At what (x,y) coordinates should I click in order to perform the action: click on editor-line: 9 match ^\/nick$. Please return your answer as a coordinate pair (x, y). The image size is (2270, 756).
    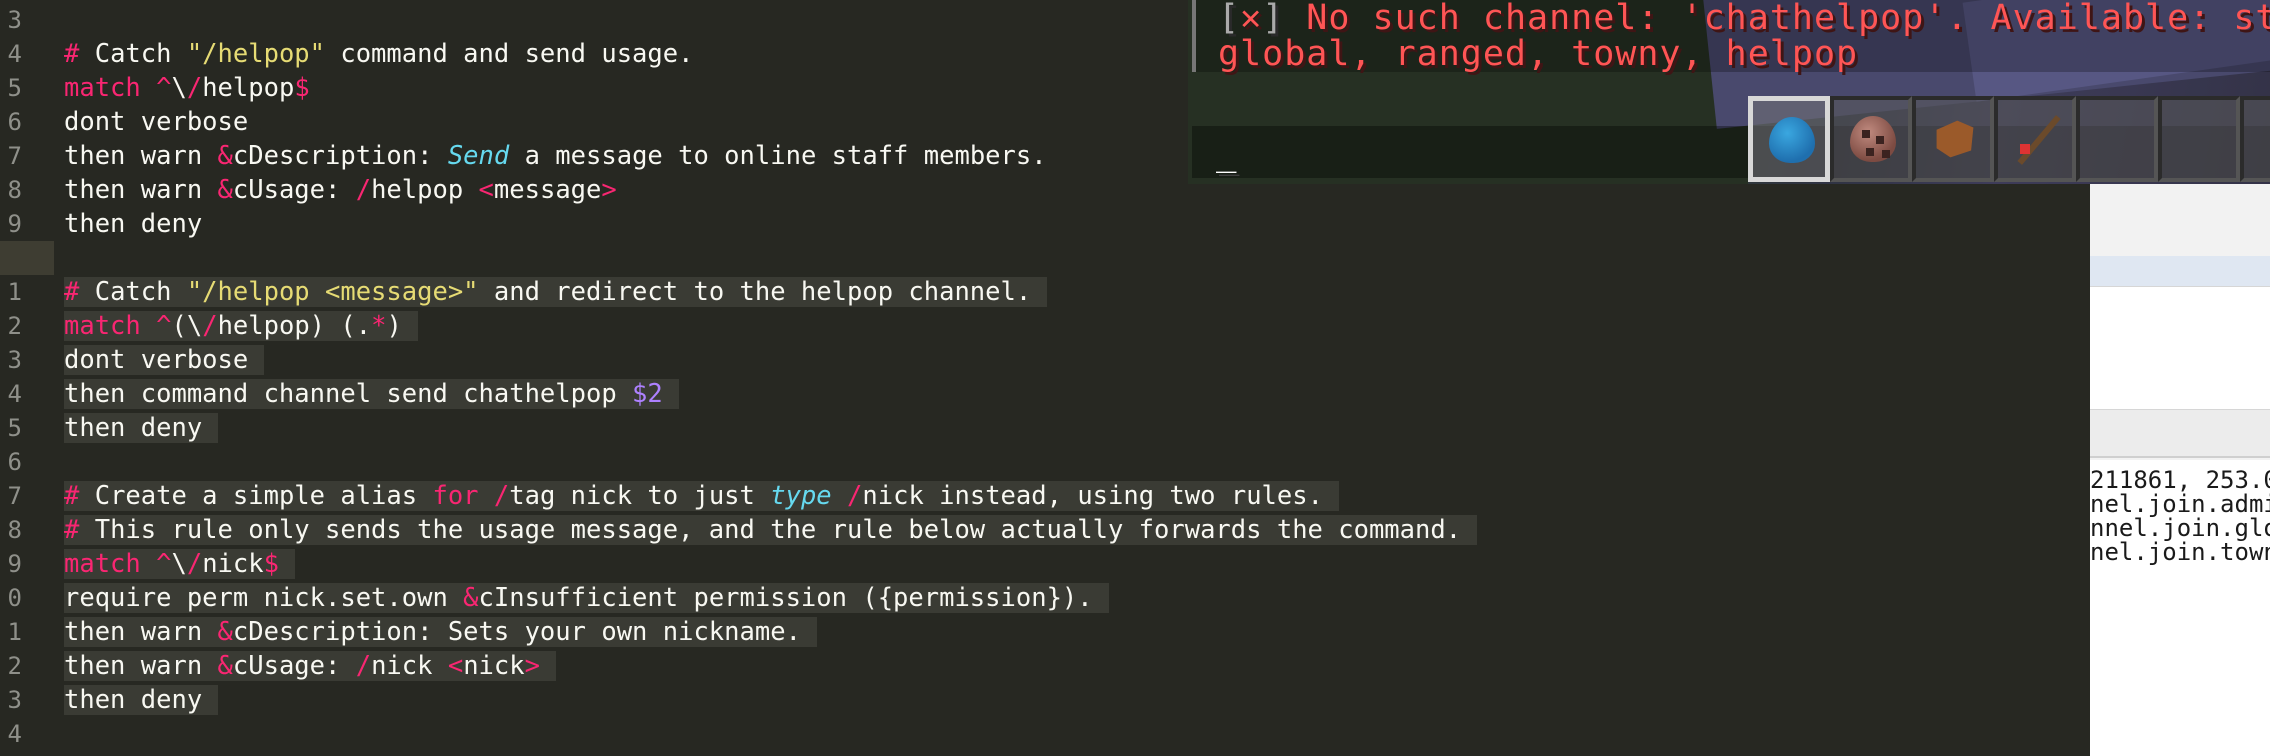
    Looking at the image, I should click on (800, 564).